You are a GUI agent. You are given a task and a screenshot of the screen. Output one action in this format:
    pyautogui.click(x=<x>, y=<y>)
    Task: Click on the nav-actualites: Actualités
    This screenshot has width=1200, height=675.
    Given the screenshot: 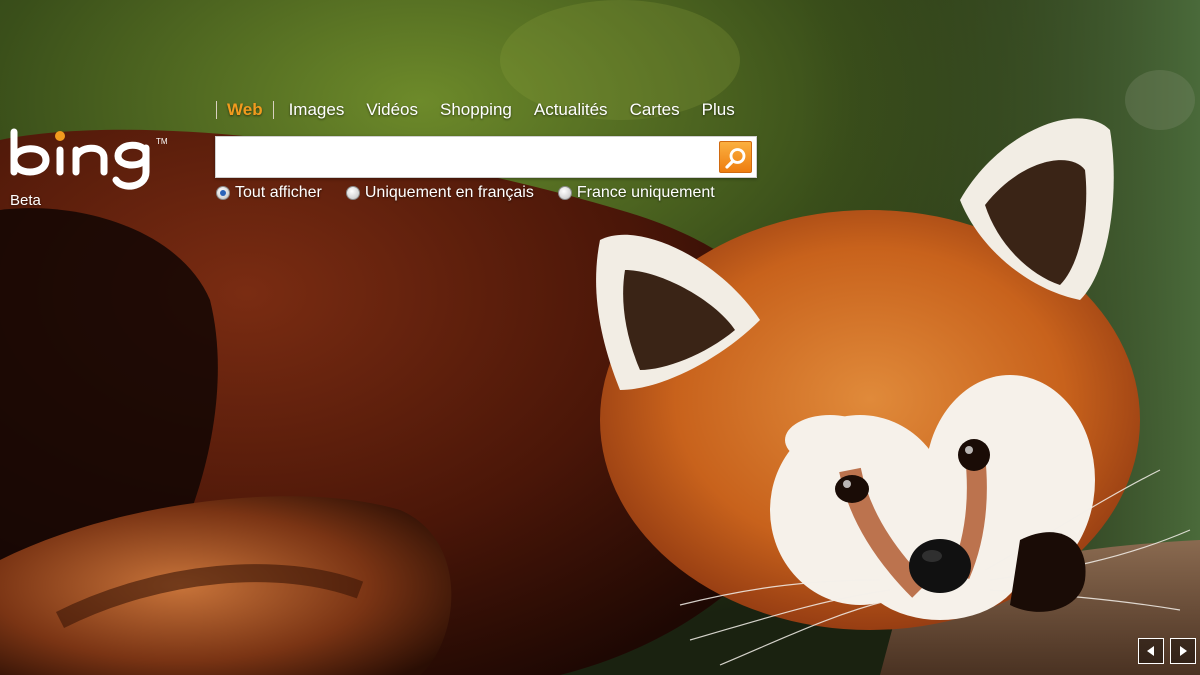 What is the action you would take?
    pyautogui.click(x=571, y=110)
    